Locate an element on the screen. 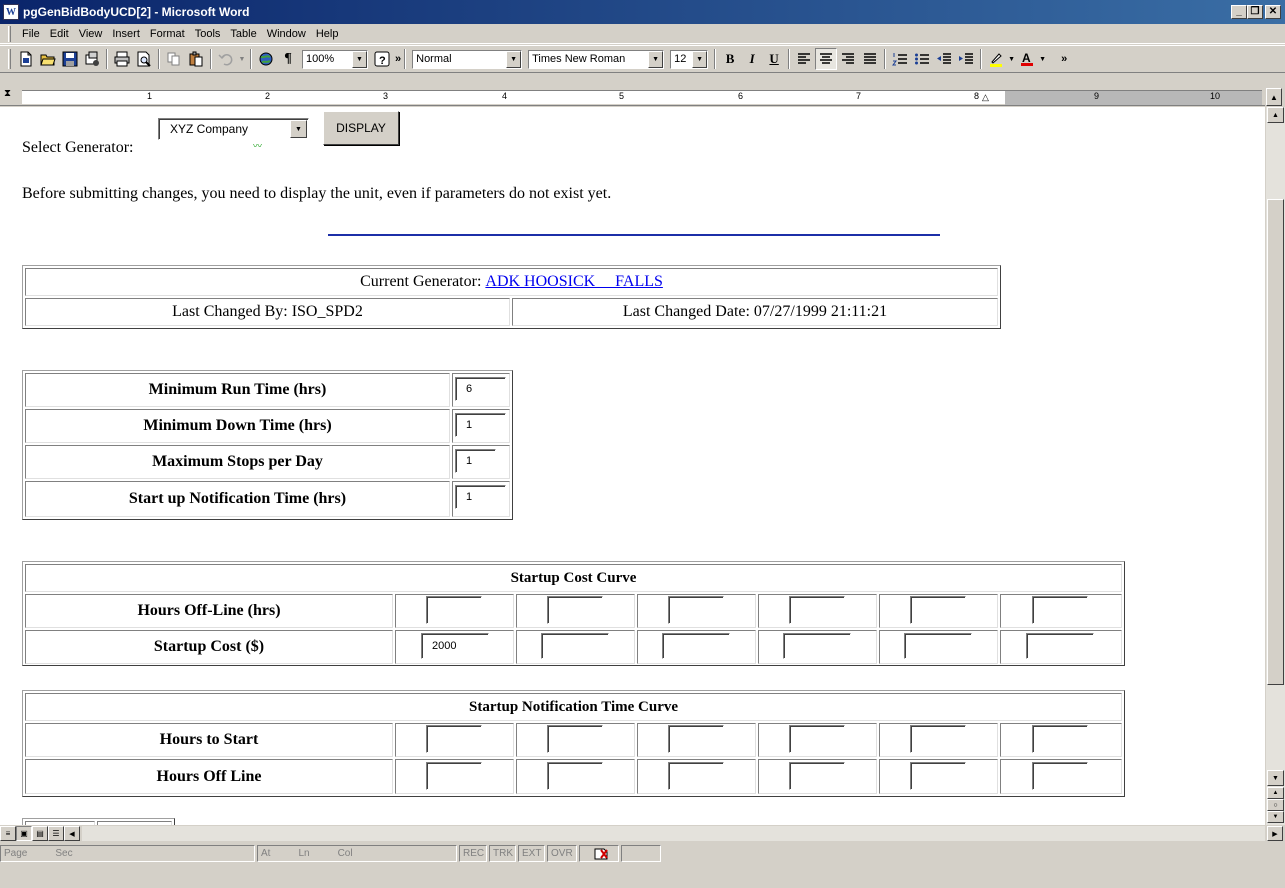 This screenshot has height=888, width=1285. increase-indent-icon is located at coordinates (966, 59).